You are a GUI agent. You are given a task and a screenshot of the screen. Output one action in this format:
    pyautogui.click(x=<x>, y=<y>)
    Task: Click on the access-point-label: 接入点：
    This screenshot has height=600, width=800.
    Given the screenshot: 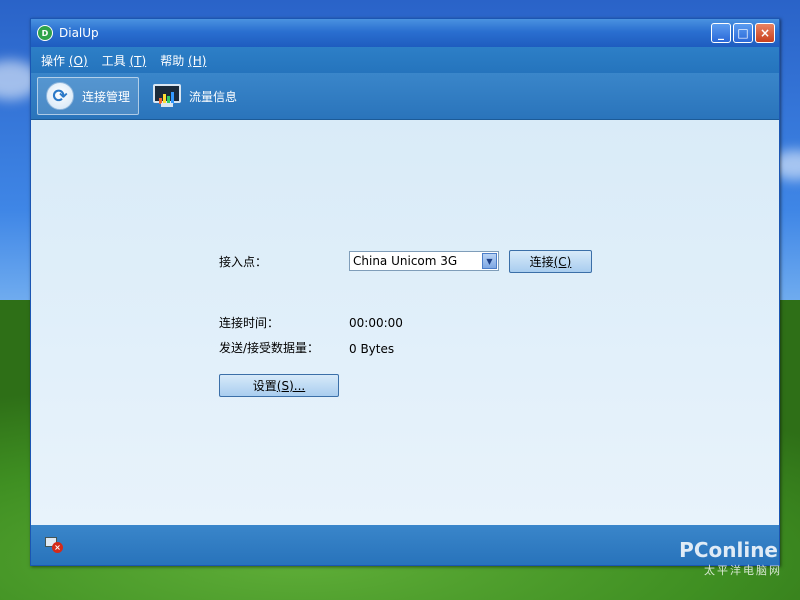 What is the action you would take?
    pyautogui.click(x=243, y=262)
    